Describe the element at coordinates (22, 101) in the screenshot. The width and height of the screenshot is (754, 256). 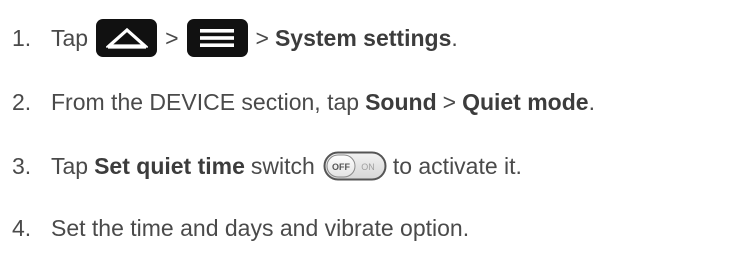
I see `step-number: 2.` at that location.